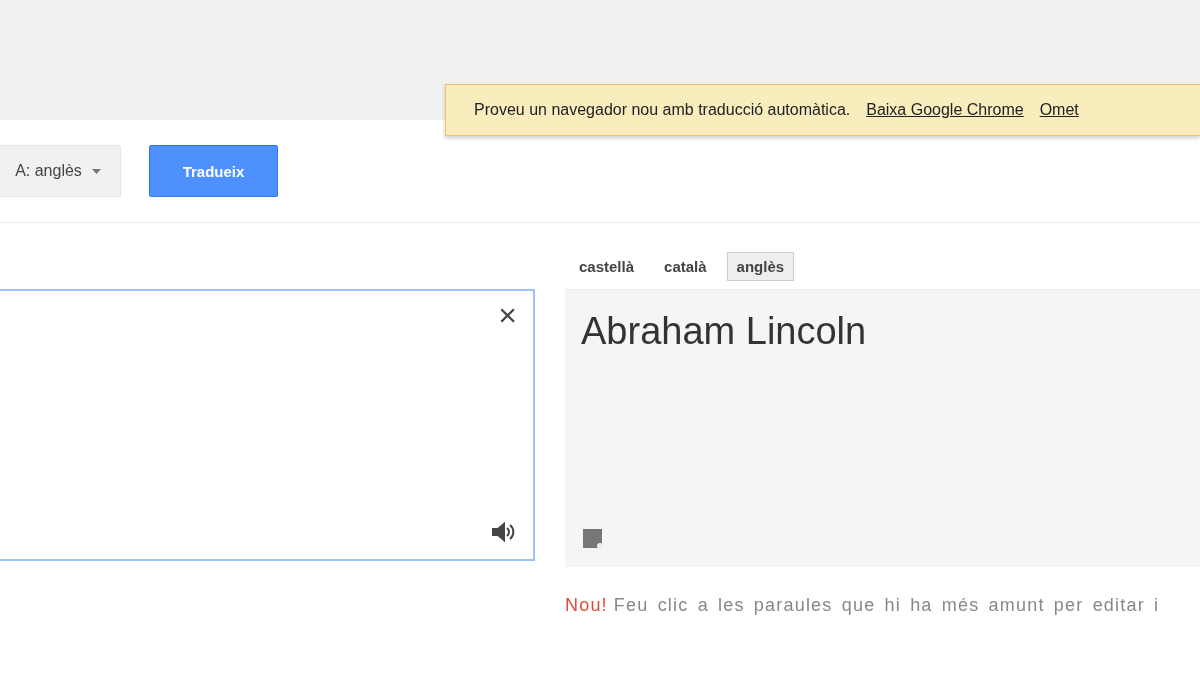 The width and height of the screenshot is (1200, 675). Describe the element at coordinates (60, 171) in the screenshot. I see `target-language-dropdown: A: anglès` at that location.